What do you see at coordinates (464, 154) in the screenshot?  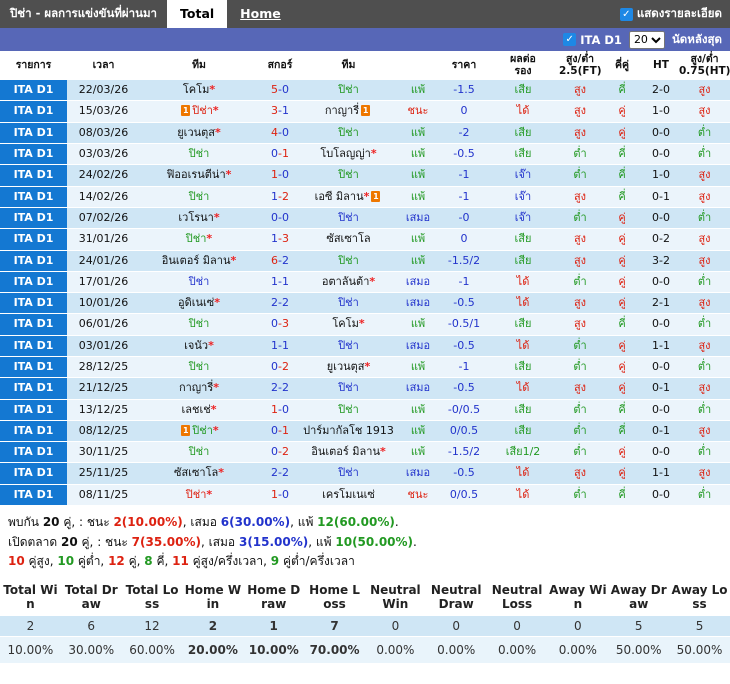 I see `handicap-cell: -0.5` at bounding box center [464, 154].